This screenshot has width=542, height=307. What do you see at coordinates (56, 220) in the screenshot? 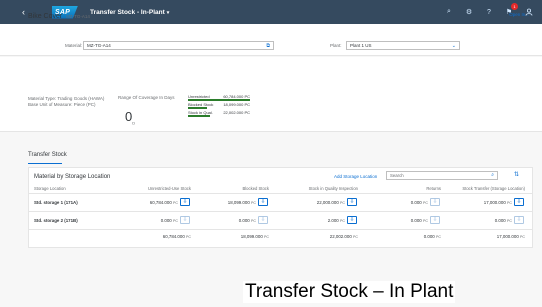
I see `storage-location-cell: Std. storage 2 (171B)` at bounding box center [56, 220].